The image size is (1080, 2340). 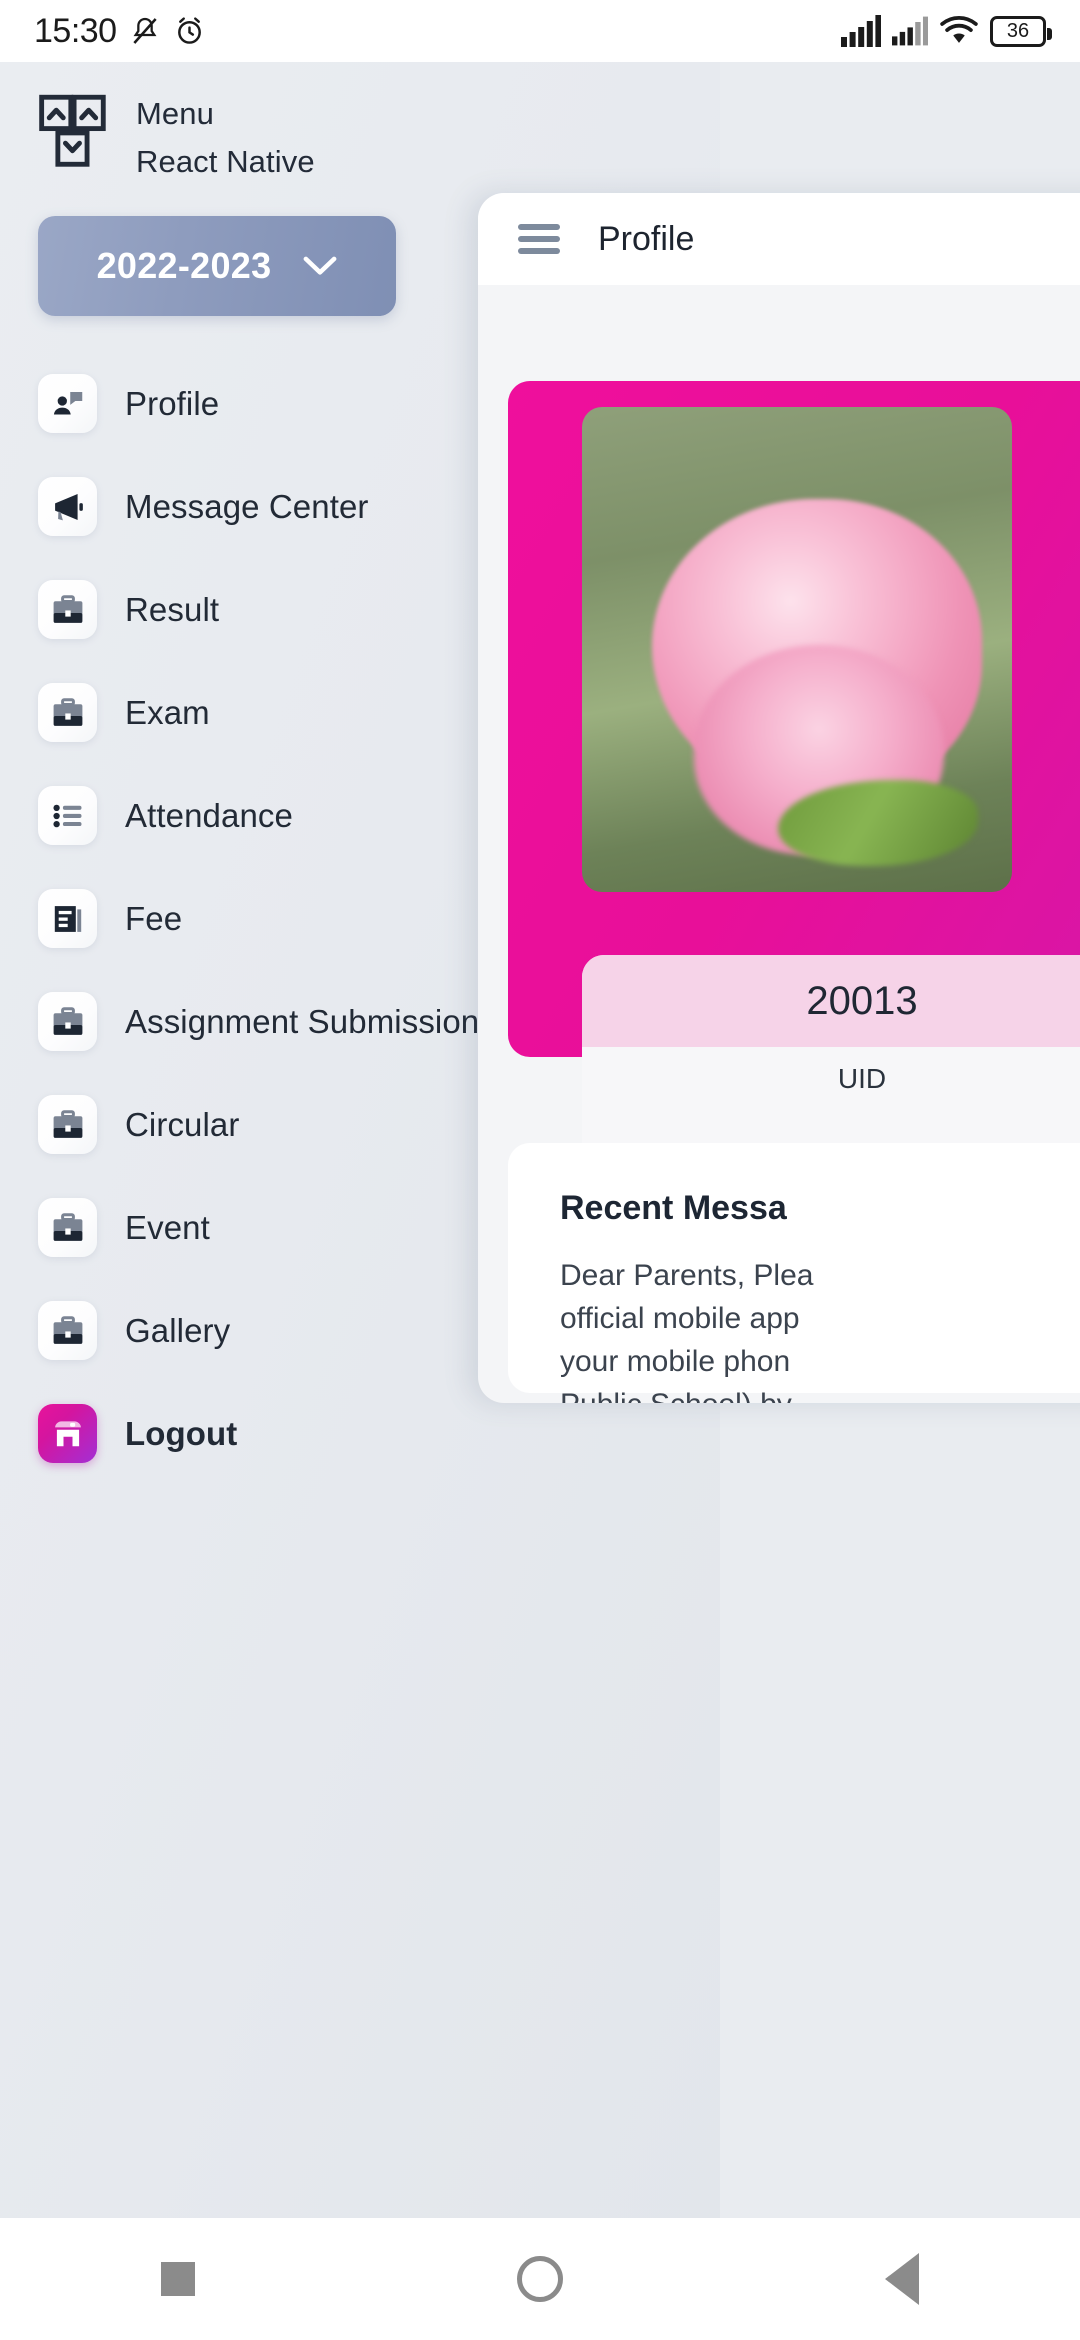 I want to click on sidebar-item-label: Logout, so click(x=181, y=1433).